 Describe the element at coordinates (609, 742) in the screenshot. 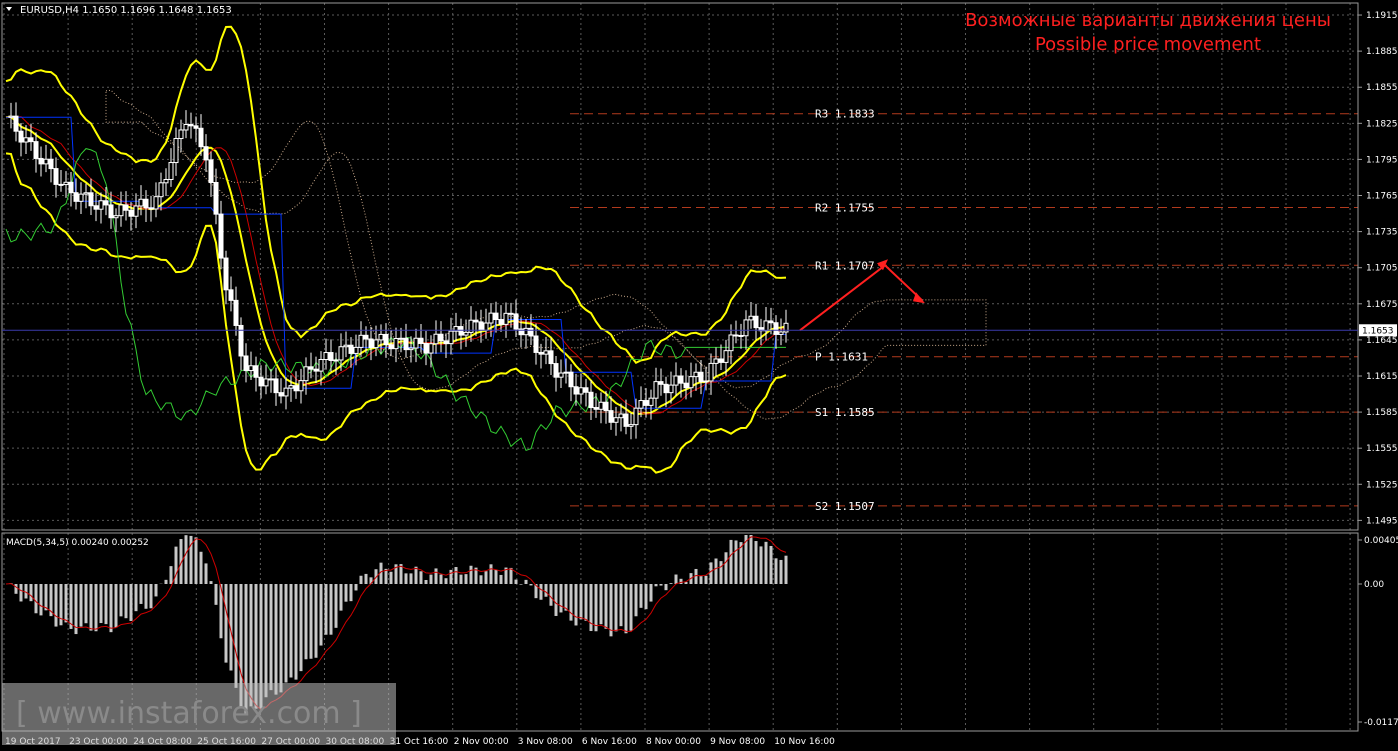

I see `x-tick-label: 6 Nov 16:00` at that location.